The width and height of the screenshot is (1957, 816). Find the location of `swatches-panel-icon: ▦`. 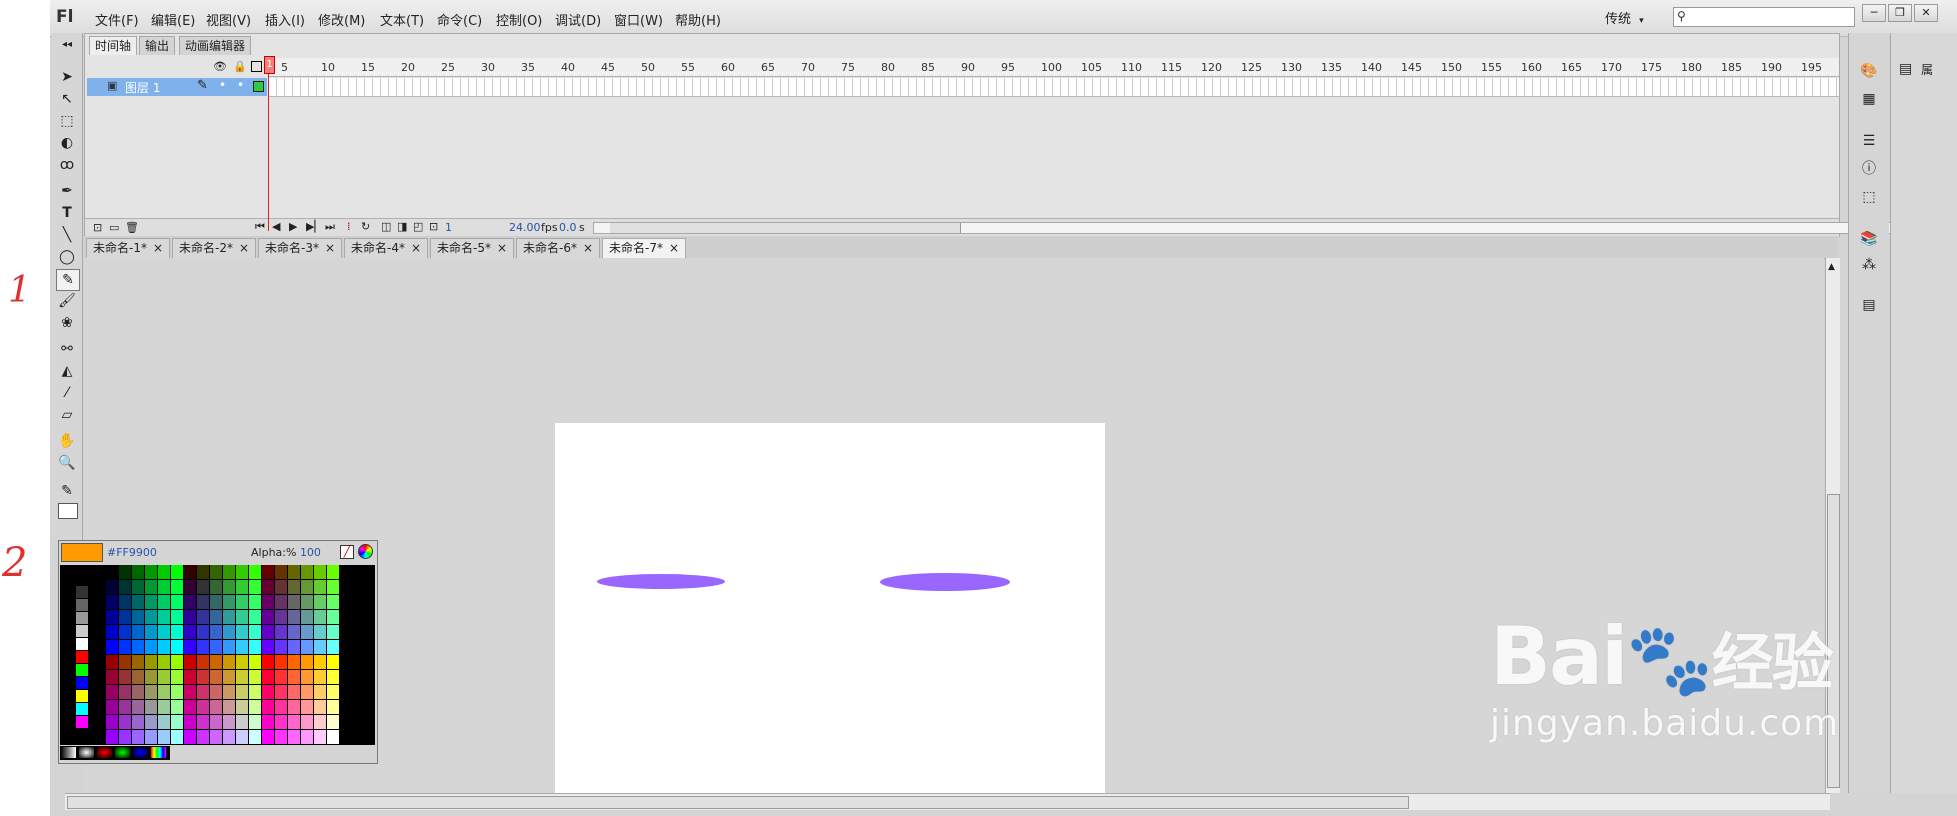

swatches-panel-icon: ▦ is located at coordinates (1869, 99).